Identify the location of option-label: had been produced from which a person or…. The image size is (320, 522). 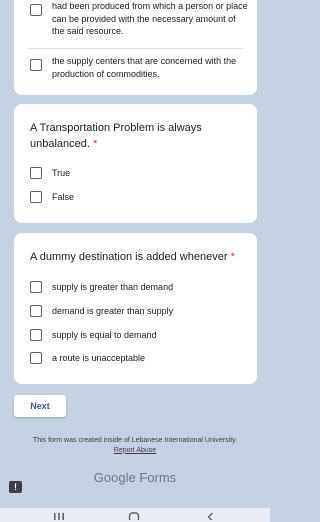
(150, 18).